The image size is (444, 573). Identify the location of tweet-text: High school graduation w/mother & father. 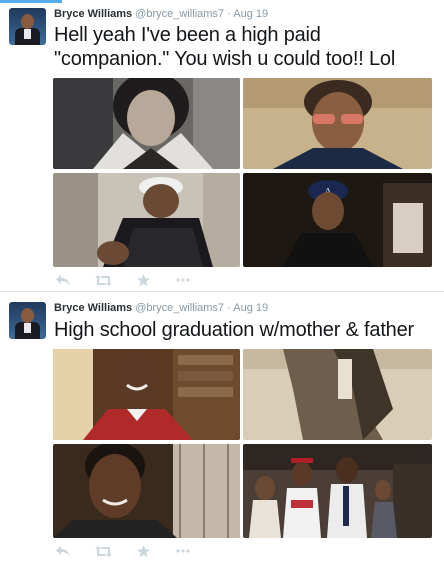
(234, 330).